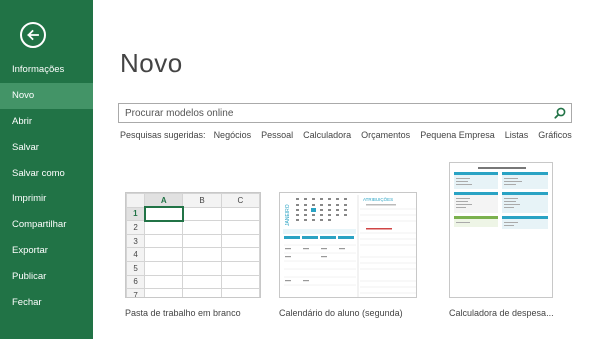 This screenshot has height=339, width=594. What do you see at coordinates (517, 135) in the screenshot?
I see `suggested-link-listas: Listas` at bounding box center [517, 135].